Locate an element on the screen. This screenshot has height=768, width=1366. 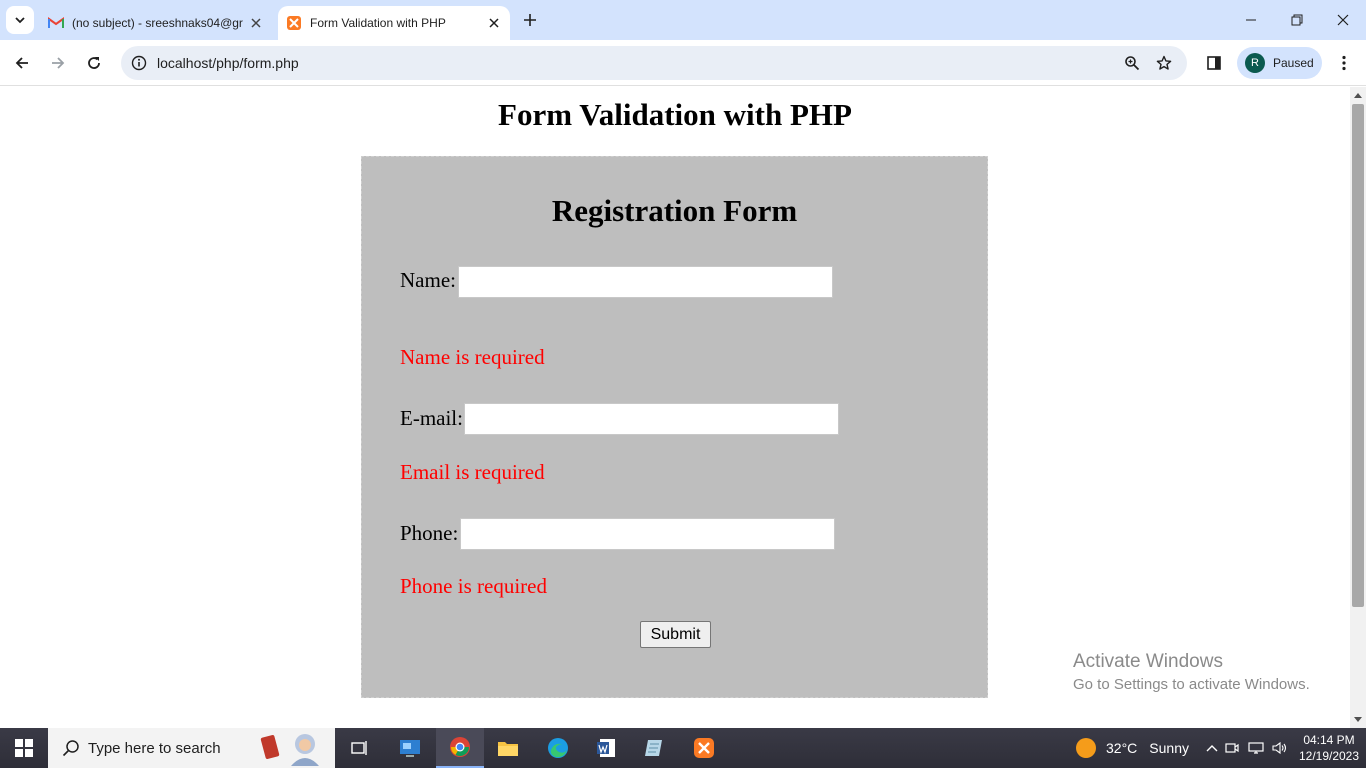
browser-toolbar: localhost/php/form.php R Paused is located at coordinates (683, 63).